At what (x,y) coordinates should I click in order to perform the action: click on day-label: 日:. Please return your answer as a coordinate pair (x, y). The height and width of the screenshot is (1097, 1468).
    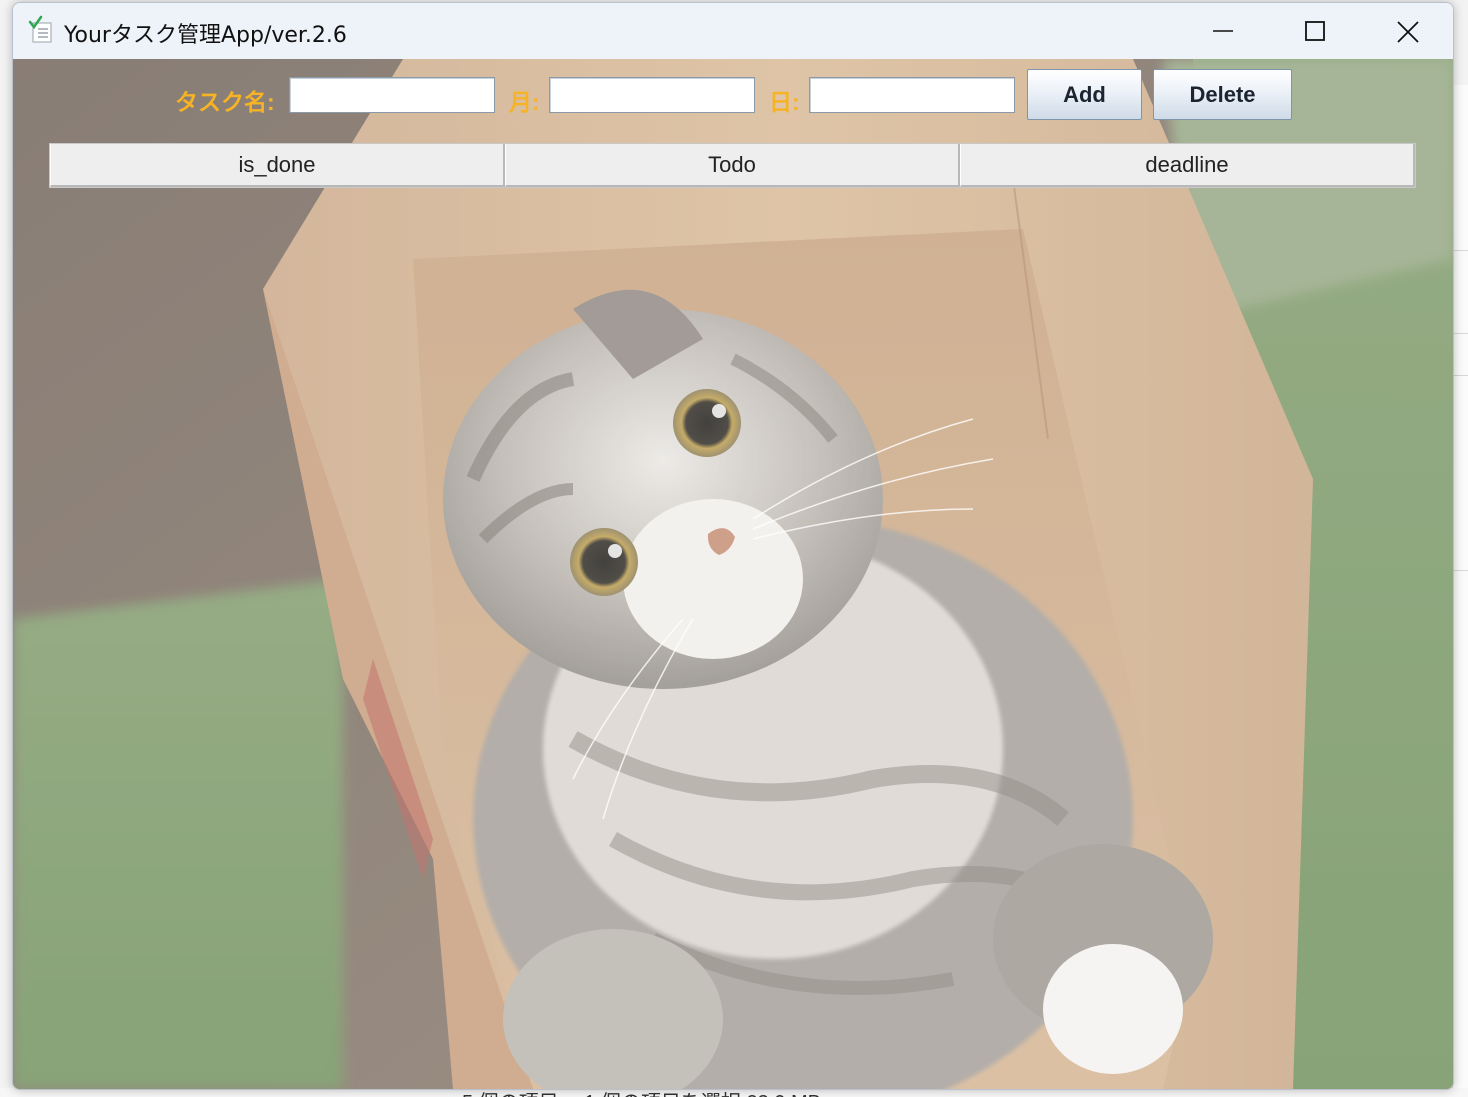
    Looking at the image, I should click on (784, 102).